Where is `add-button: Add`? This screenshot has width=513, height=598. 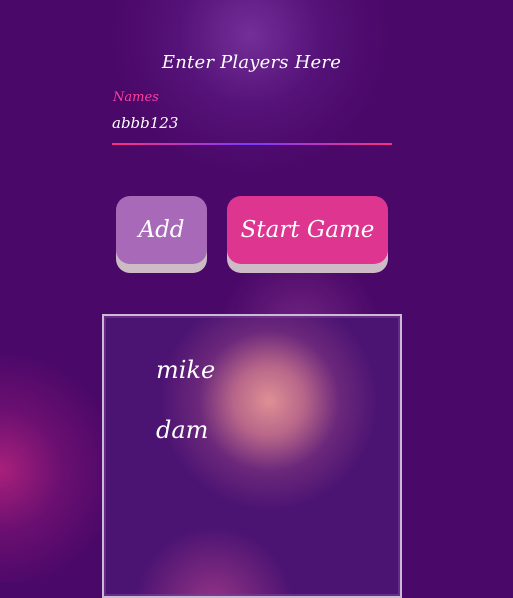 add-button: Add is located at coordinates (161, 230).